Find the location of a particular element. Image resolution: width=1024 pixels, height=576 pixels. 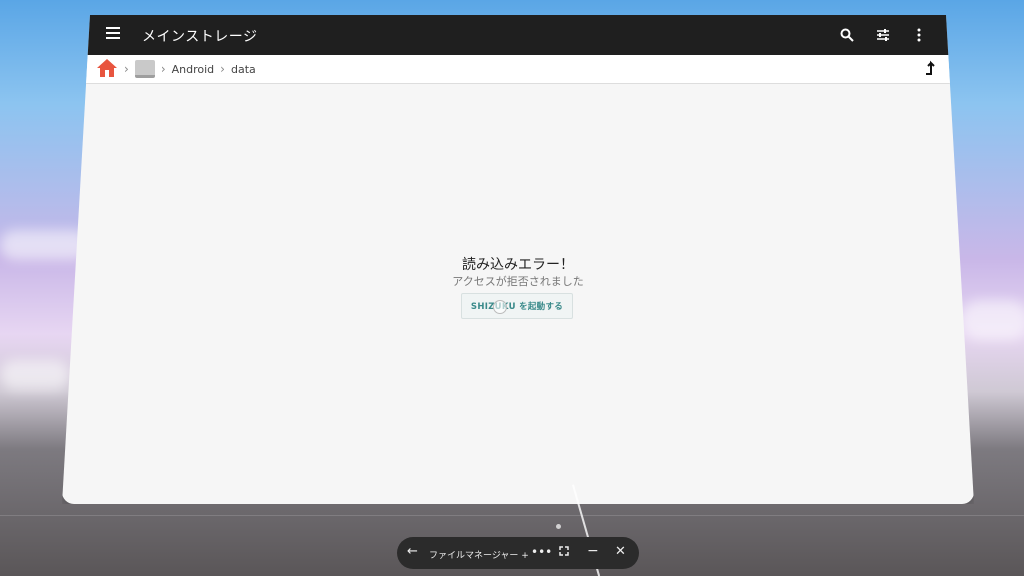

page-title: メインストレージ is located at coordinates (200, 37).